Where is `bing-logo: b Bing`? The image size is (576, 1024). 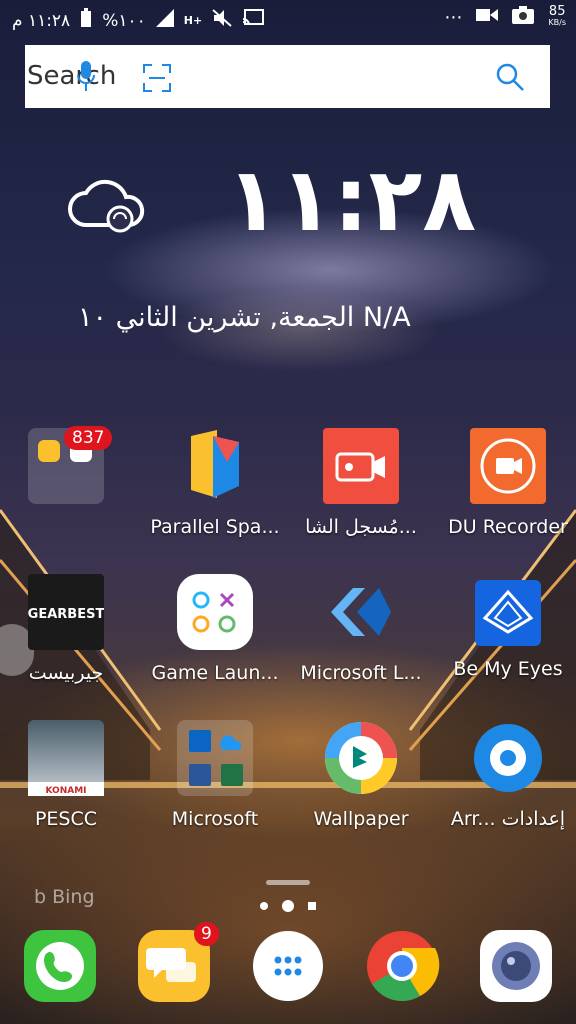 bing-logo: b Bing is located at coordinates (64, 897).